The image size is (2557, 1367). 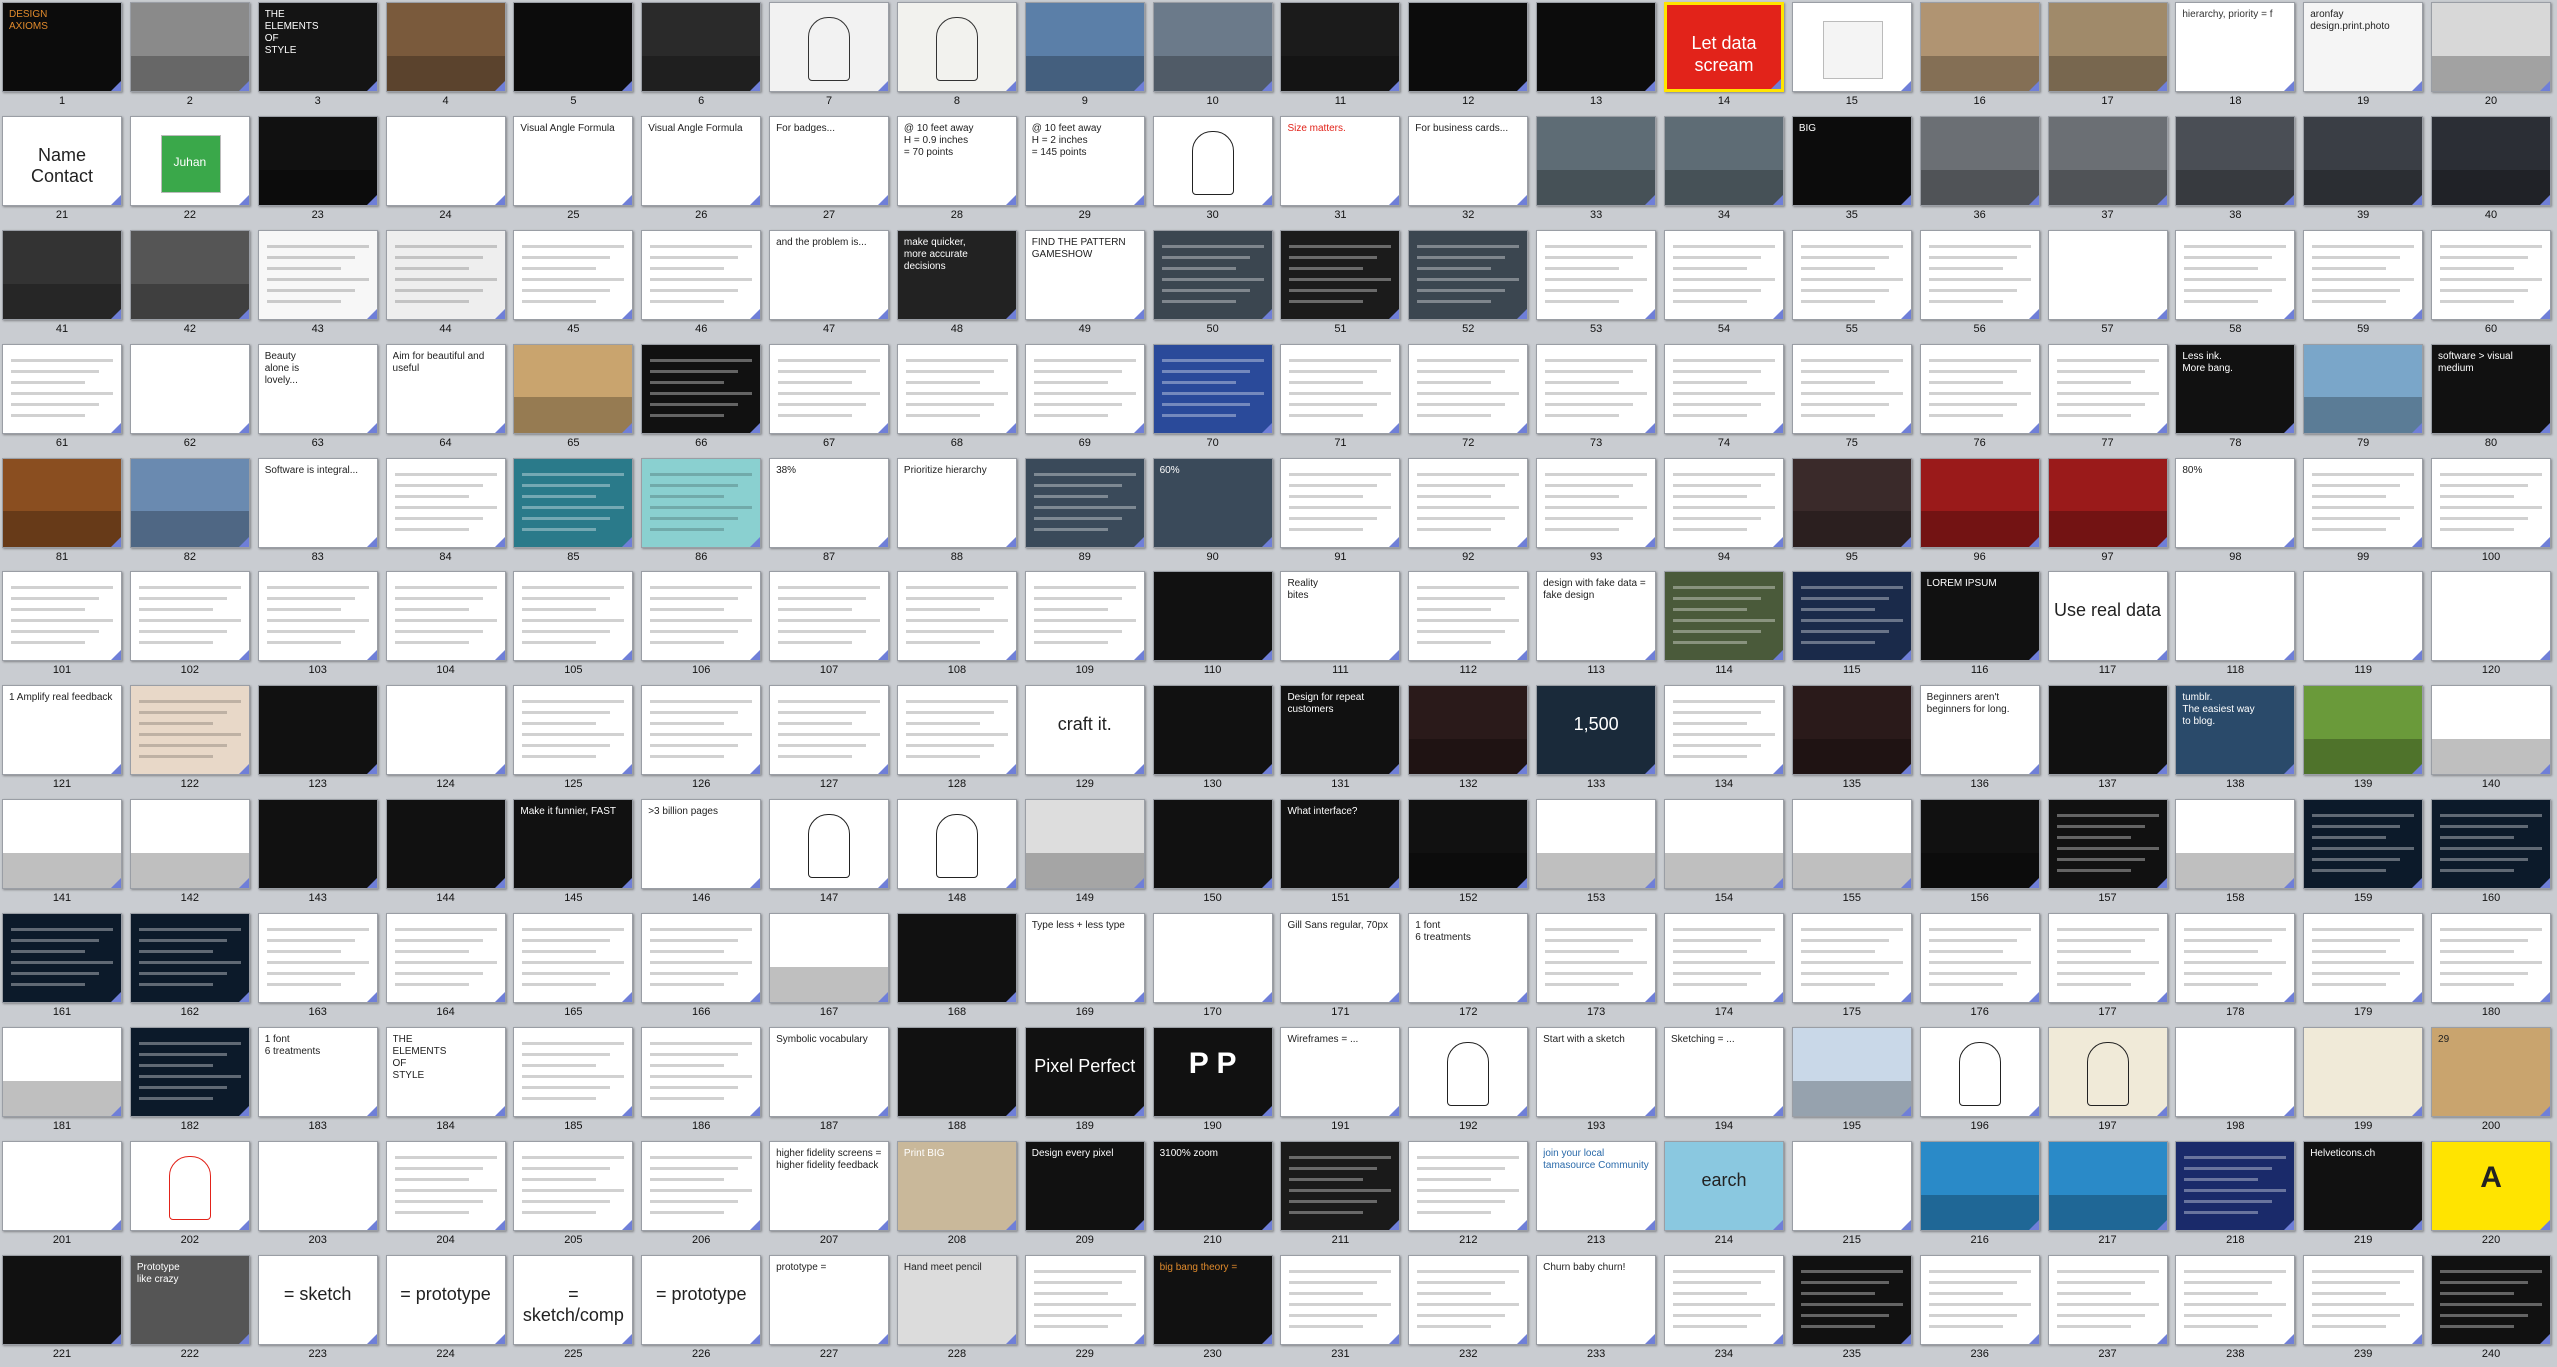 I want to click on slide-cell: 33, so click(x=1598, y=171).